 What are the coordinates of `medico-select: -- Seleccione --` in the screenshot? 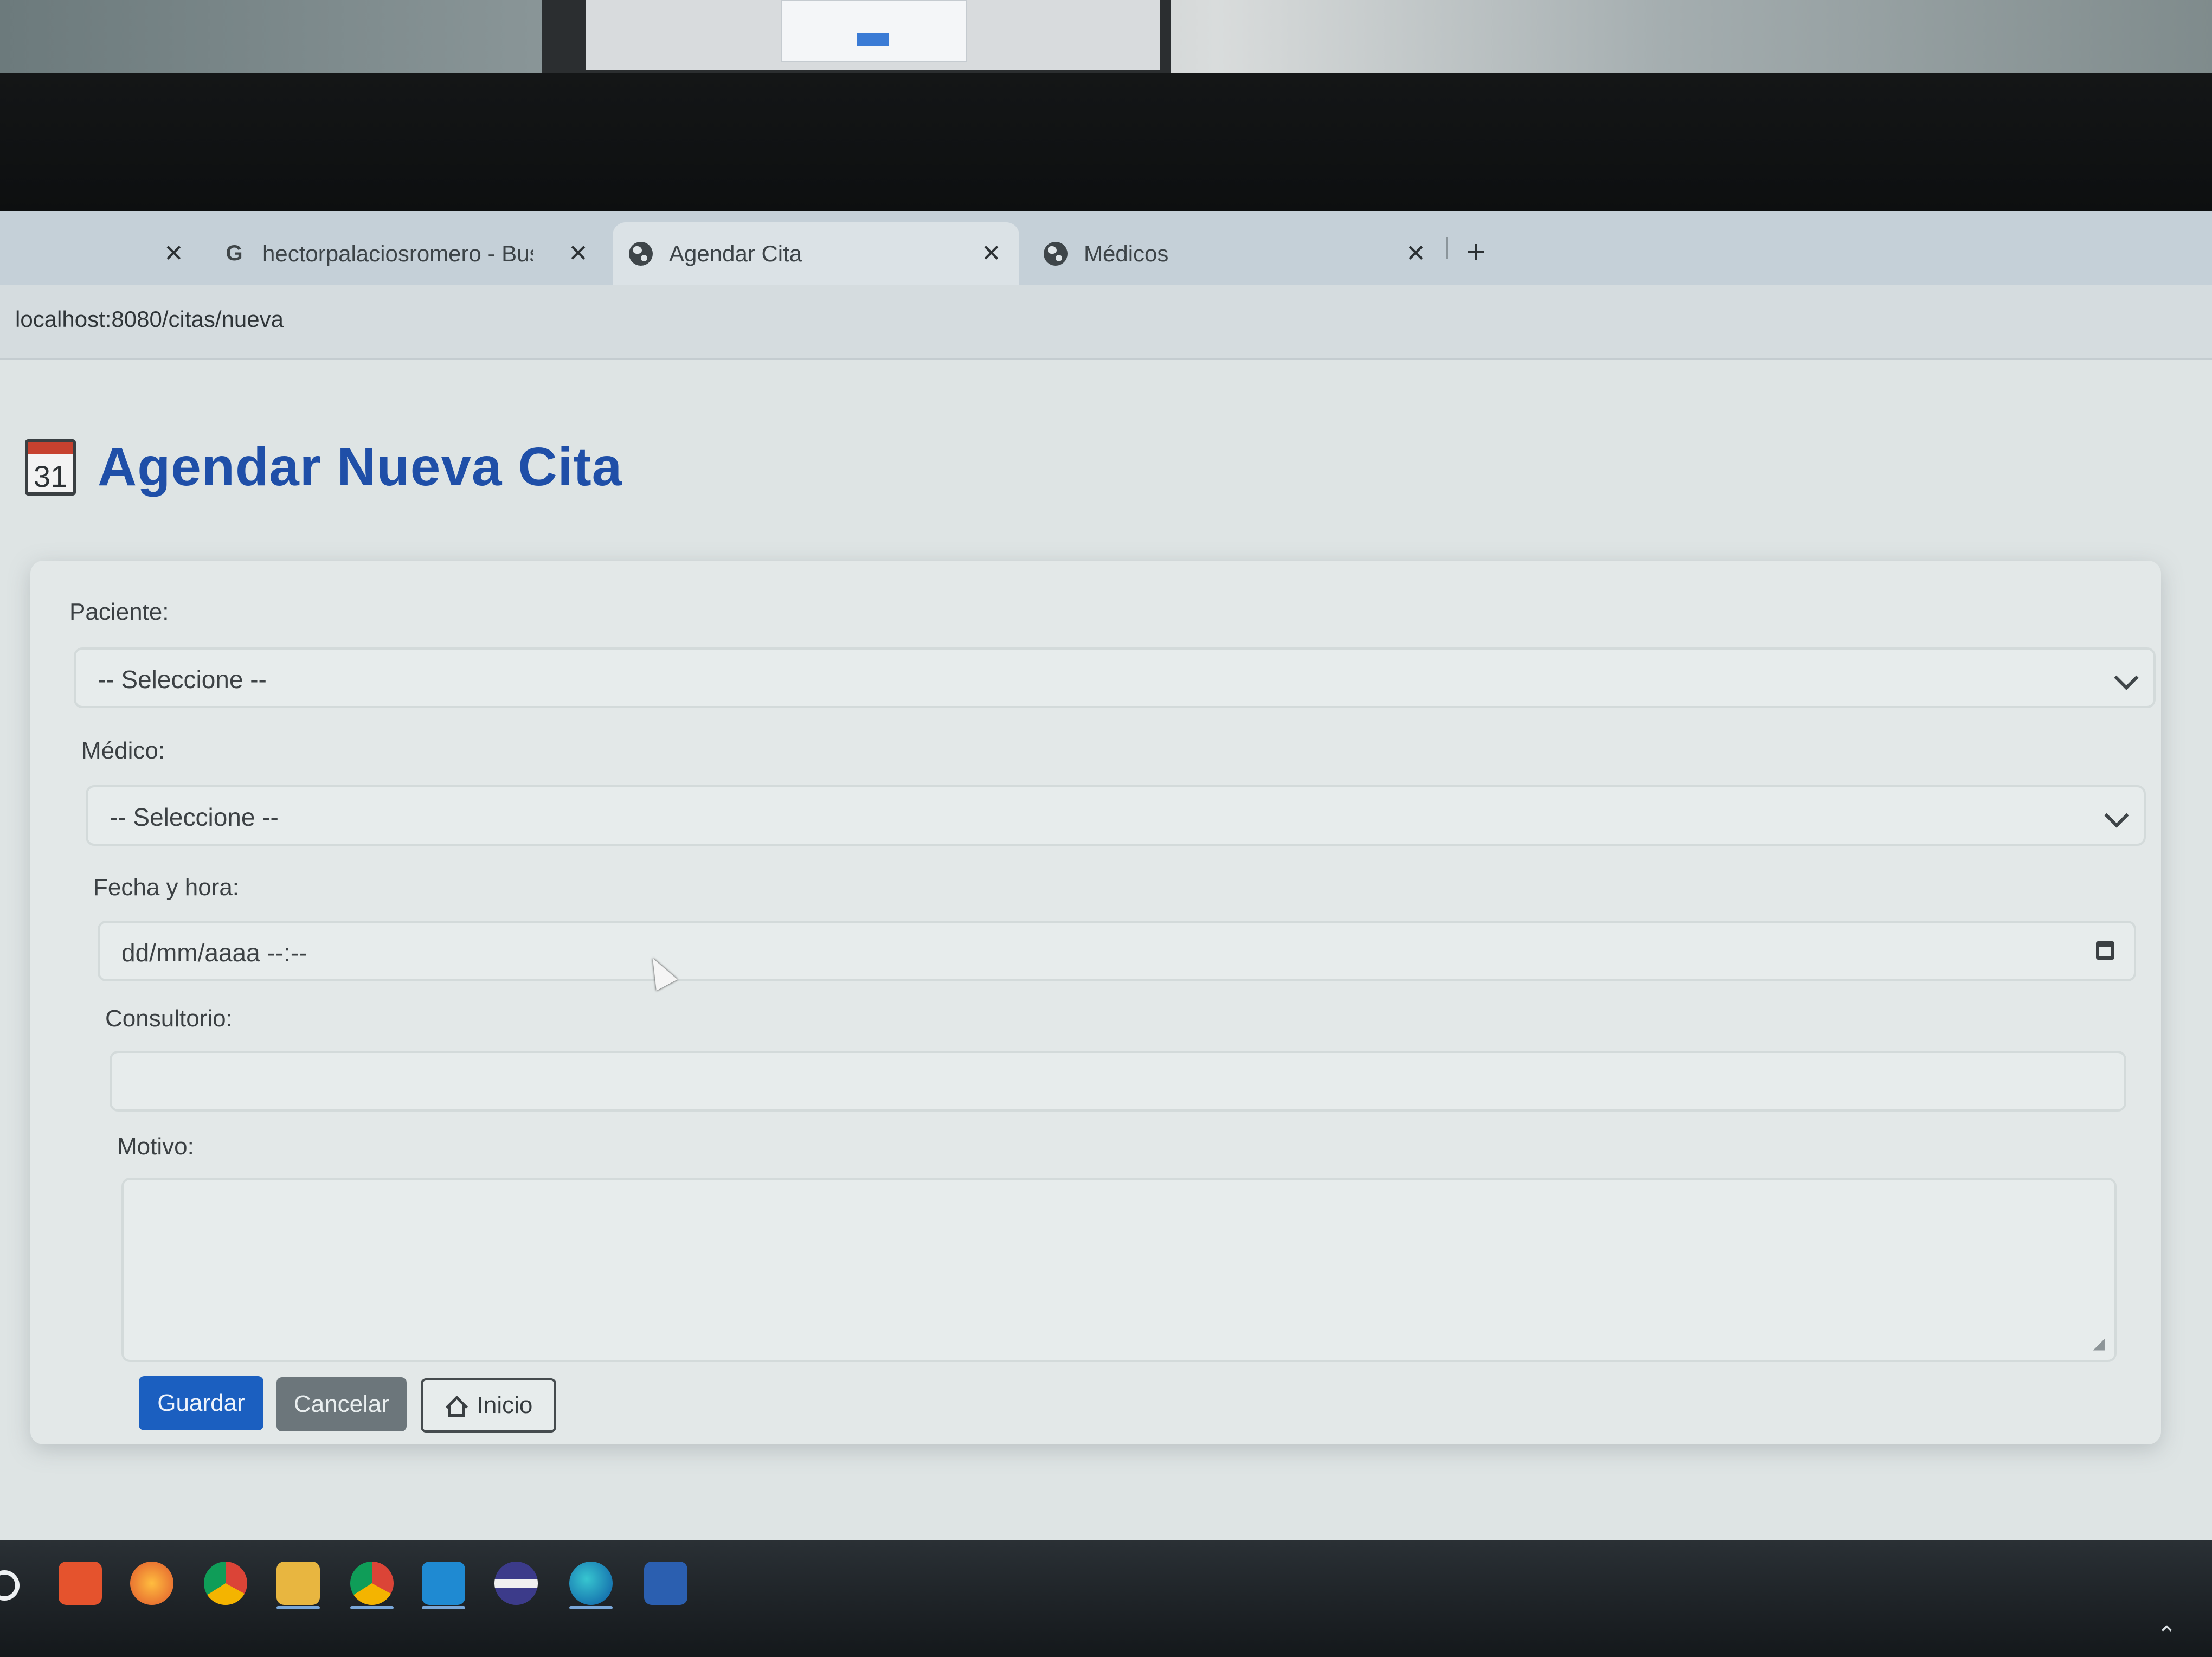 It's located at (1116, 816).